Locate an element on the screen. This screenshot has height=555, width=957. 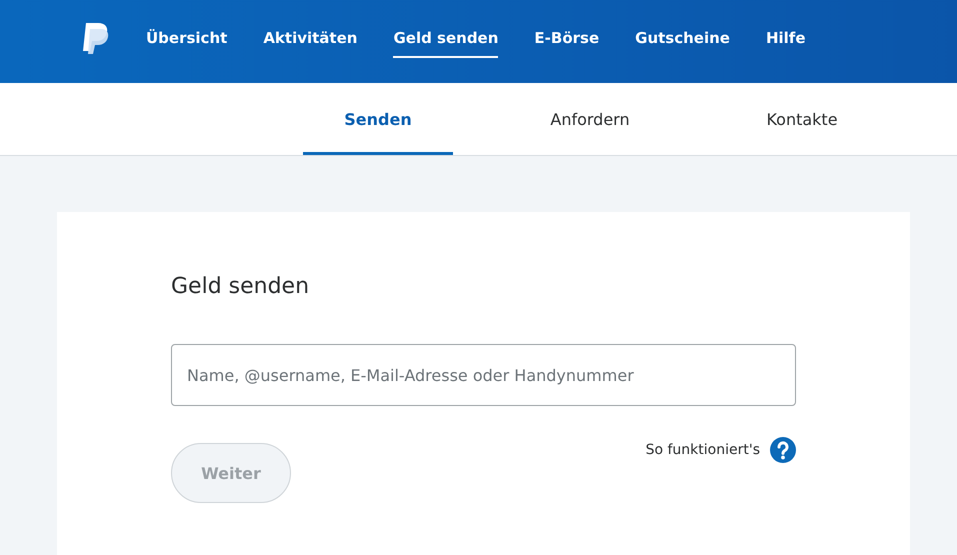
card-title: Geld senden is located at coordinates (240, 287).